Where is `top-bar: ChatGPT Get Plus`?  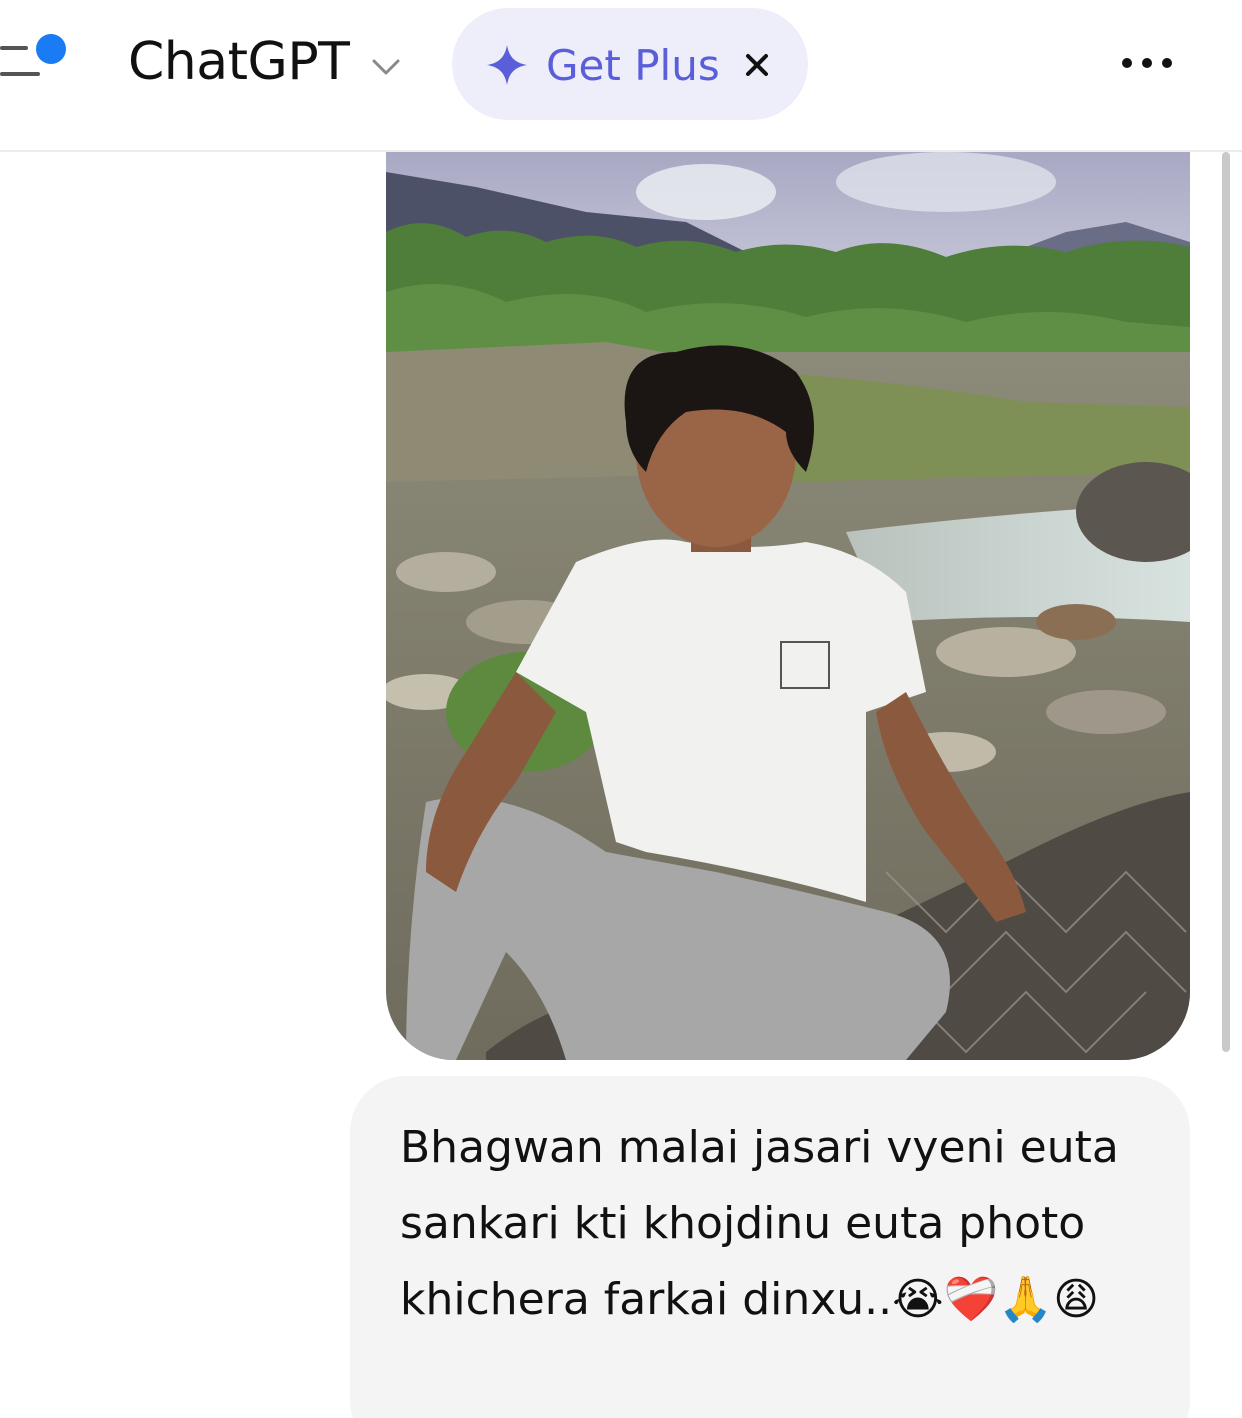 top-bar: ChatGPT Get Plus is located at coordinates (621, 76).